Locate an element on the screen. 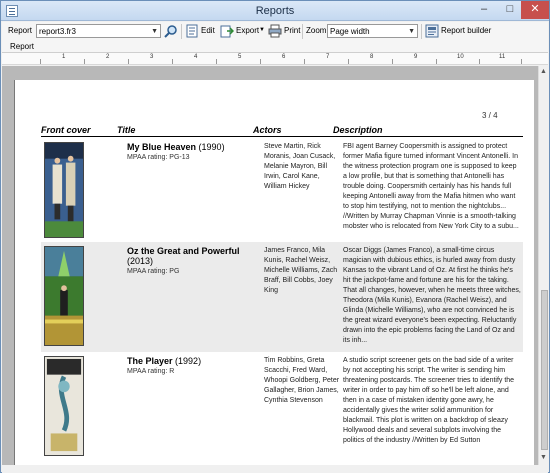  table-header: Front cover Title Actors Description is located at coordinates (282, 131).